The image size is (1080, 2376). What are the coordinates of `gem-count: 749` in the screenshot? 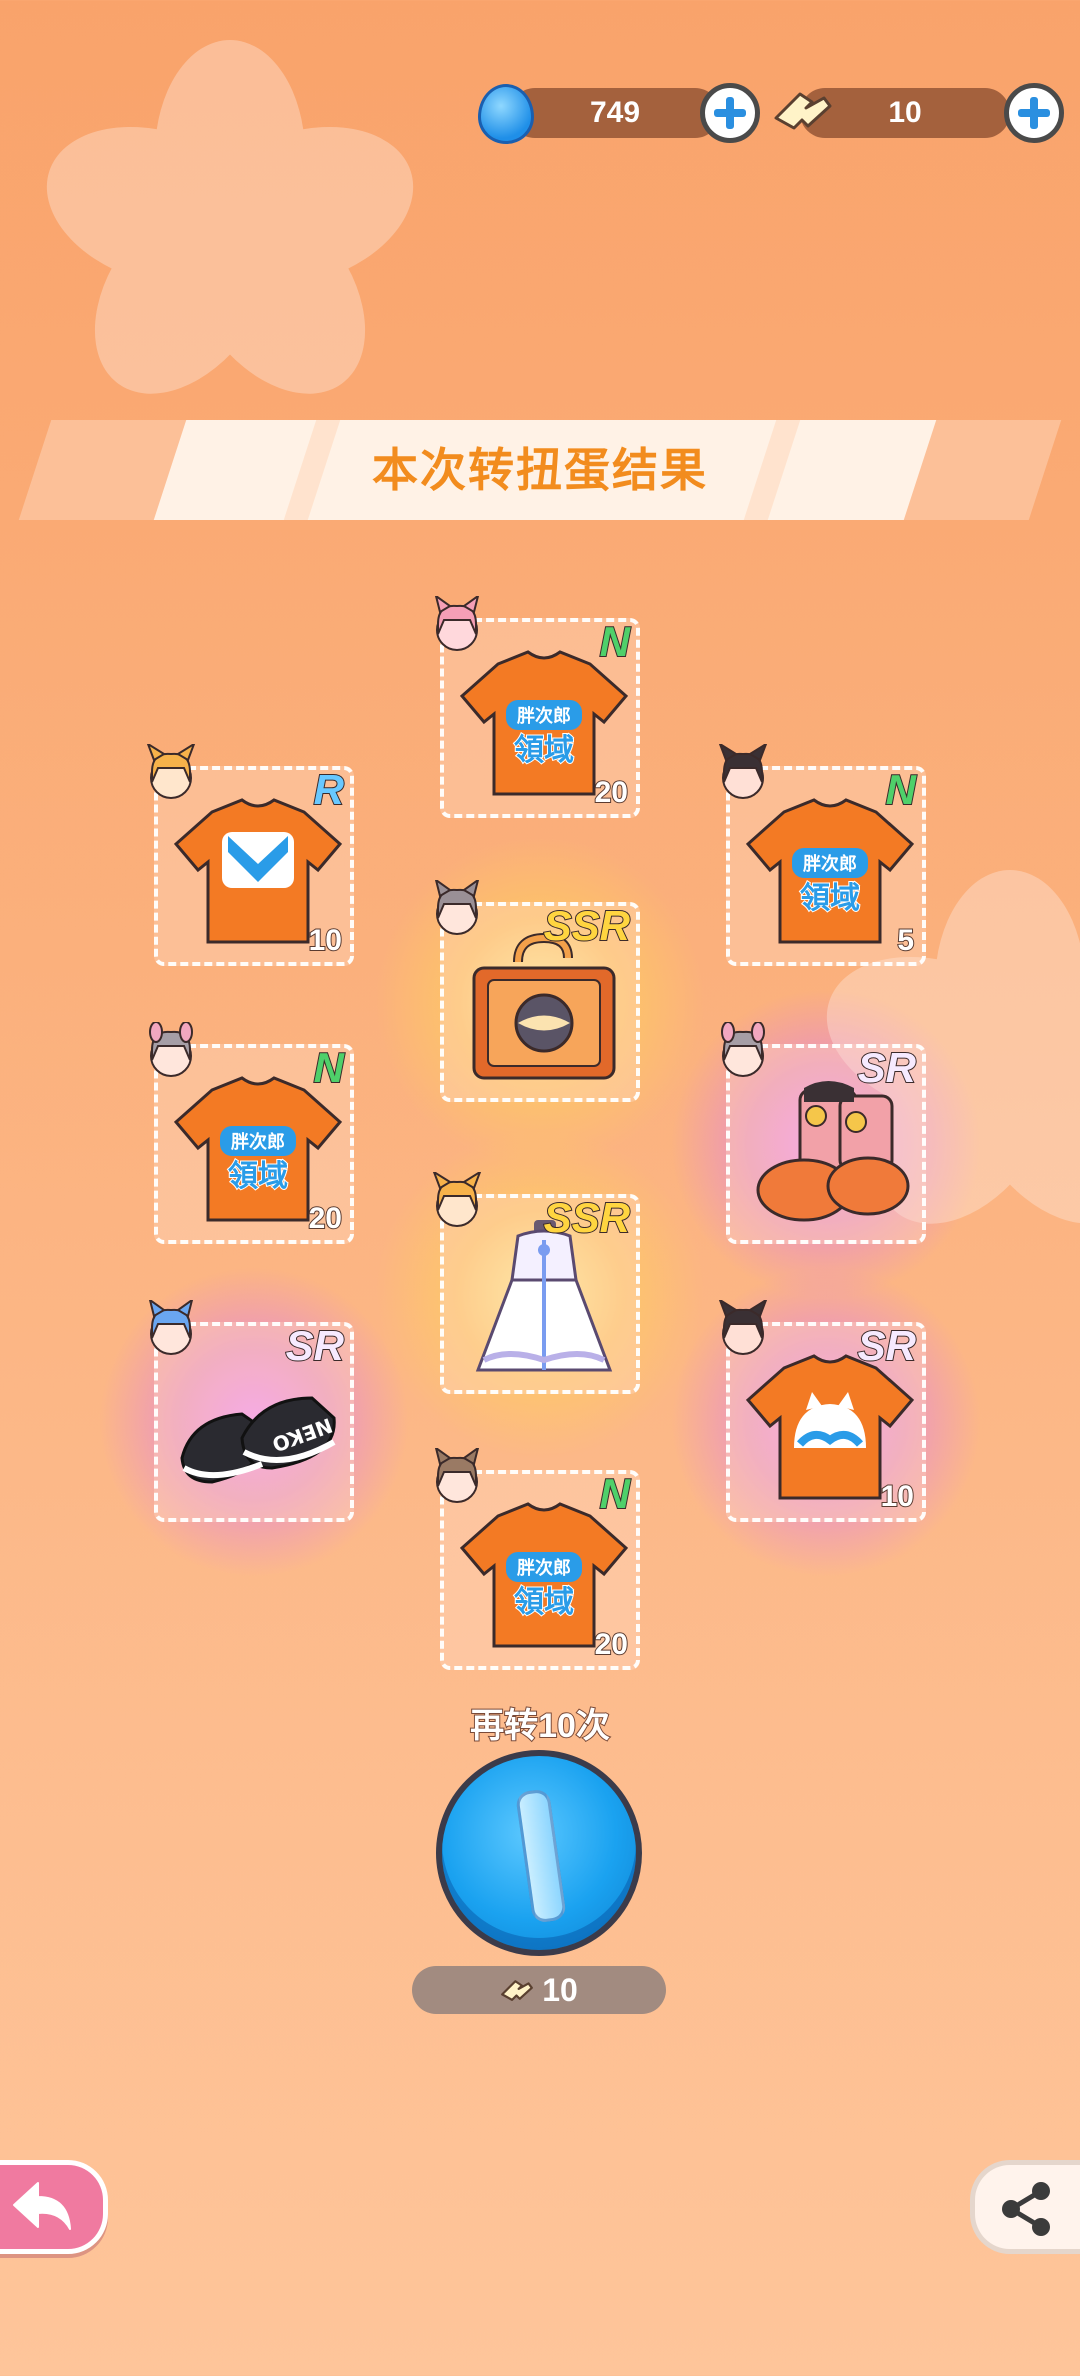 It's located at (615, 113).